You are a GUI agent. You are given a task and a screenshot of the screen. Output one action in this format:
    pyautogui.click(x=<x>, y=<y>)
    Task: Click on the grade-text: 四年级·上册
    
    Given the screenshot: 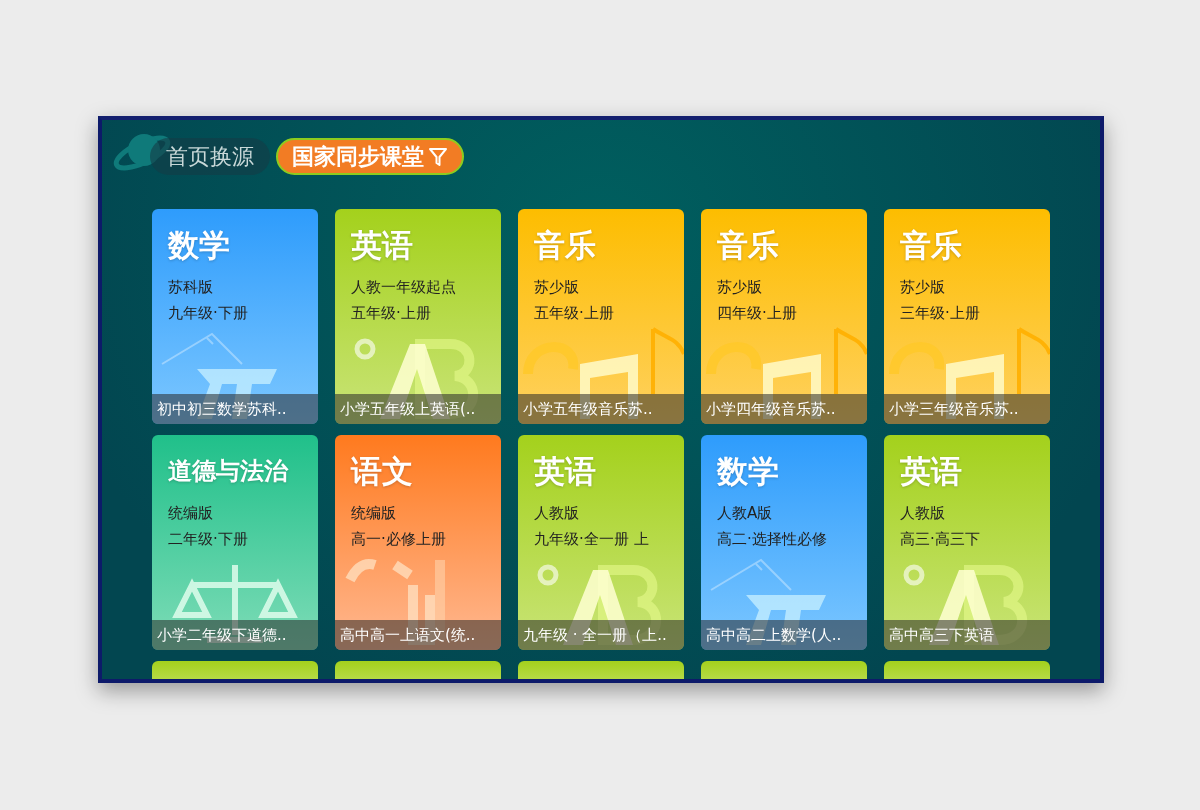 What is the action you would take?
    pyautogui.click(x=757, y=313)
    